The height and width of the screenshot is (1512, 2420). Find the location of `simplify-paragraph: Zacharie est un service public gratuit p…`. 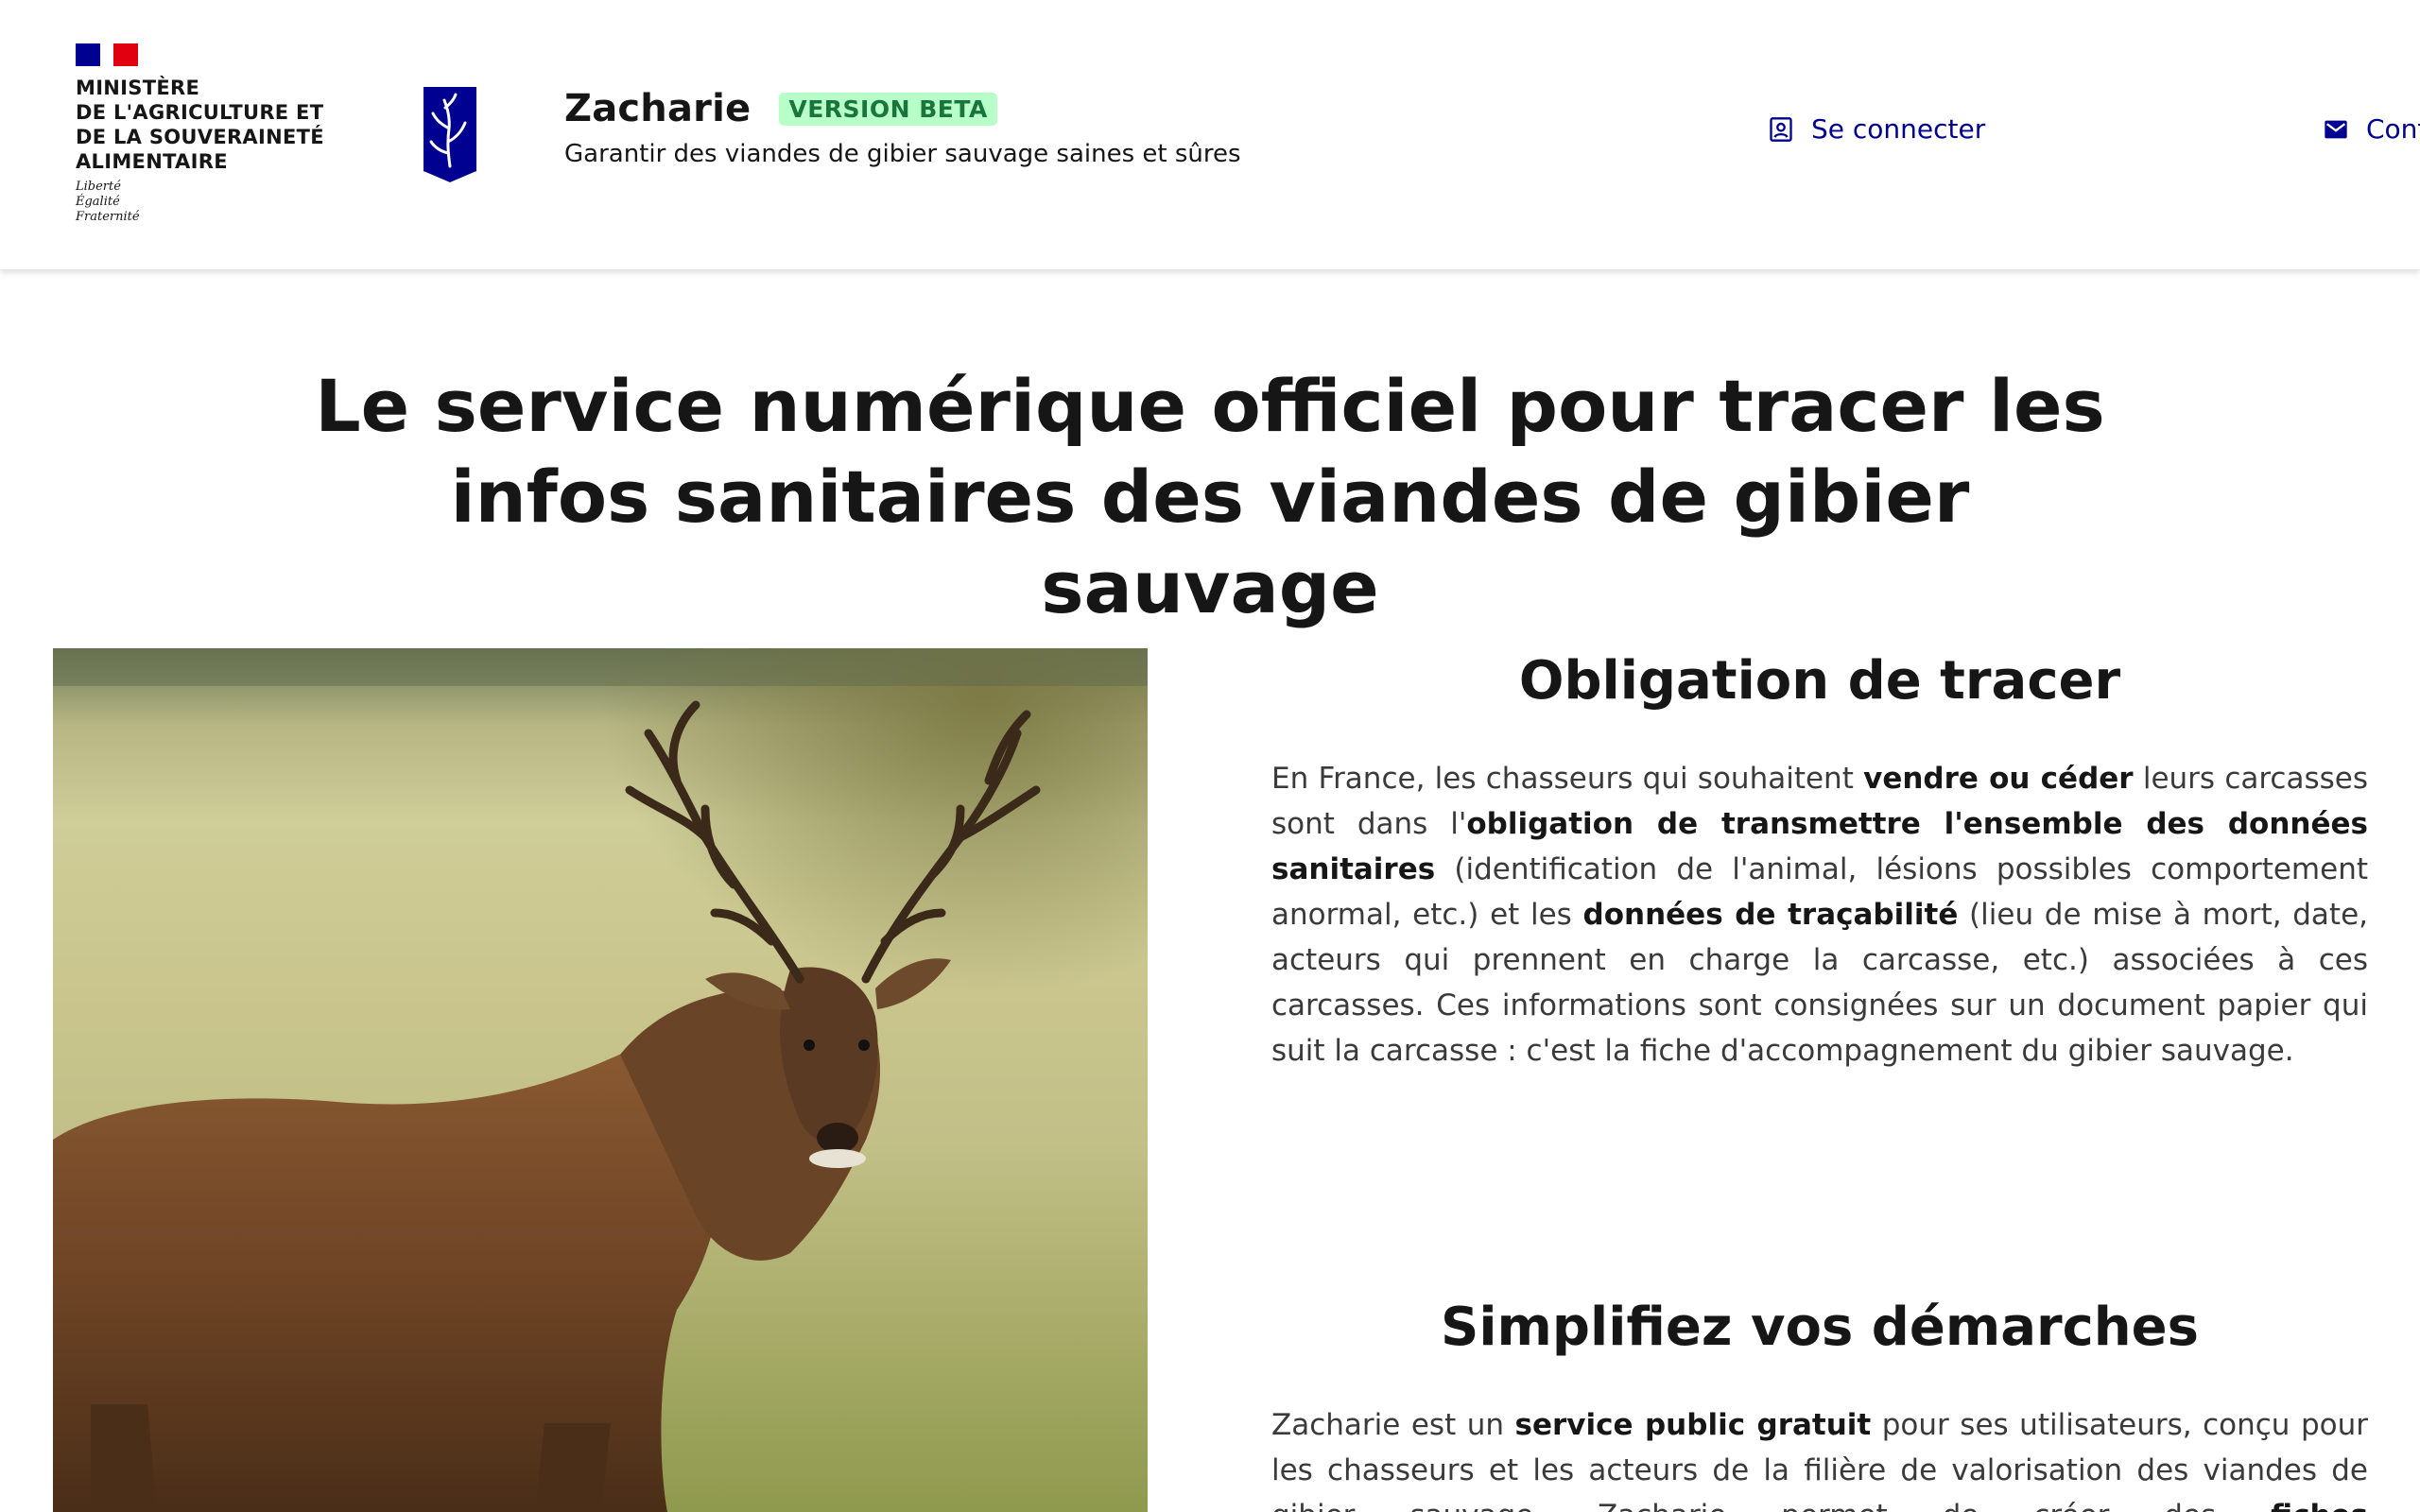

simplify-paragraph: Zacharie est un service public gratuit p… is located at coordinates (1819, 1457).